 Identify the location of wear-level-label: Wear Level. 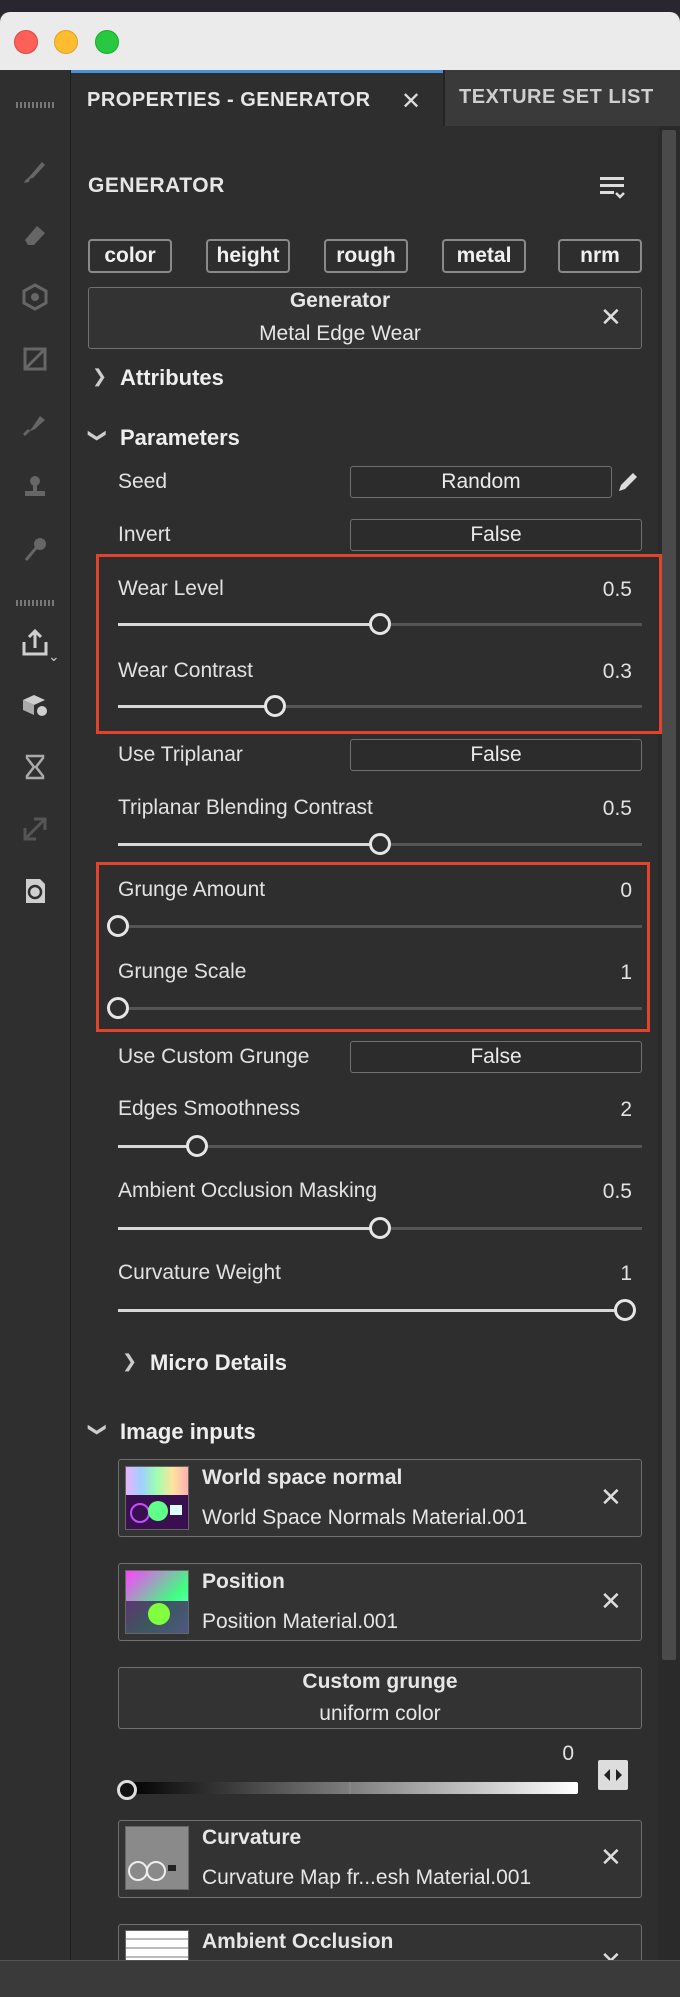
(171, 588).